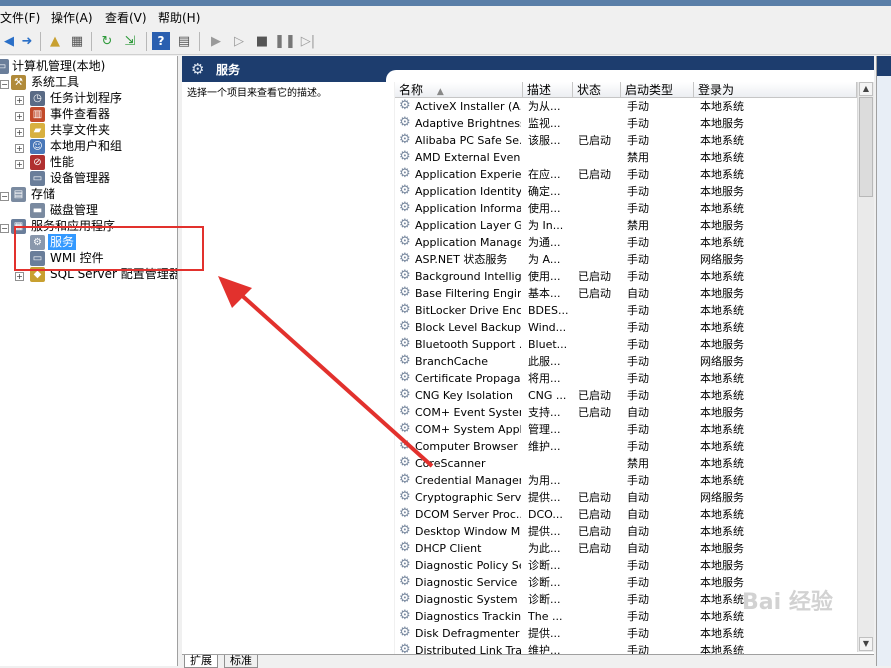 This screenshot has height=668, width=891. Describe the element at coordinates (468, 412) in the screenshot. I see `cell-name: COM+ Event System` at that location.